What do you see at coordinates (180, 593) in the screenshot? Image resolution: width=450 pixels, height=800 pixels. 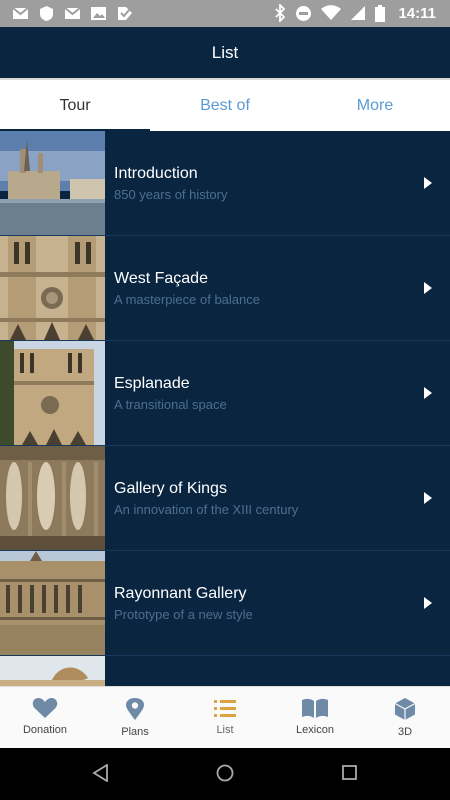 I see `list-item-title: Rayonnant Gallery` at bounding box center [180, 593].